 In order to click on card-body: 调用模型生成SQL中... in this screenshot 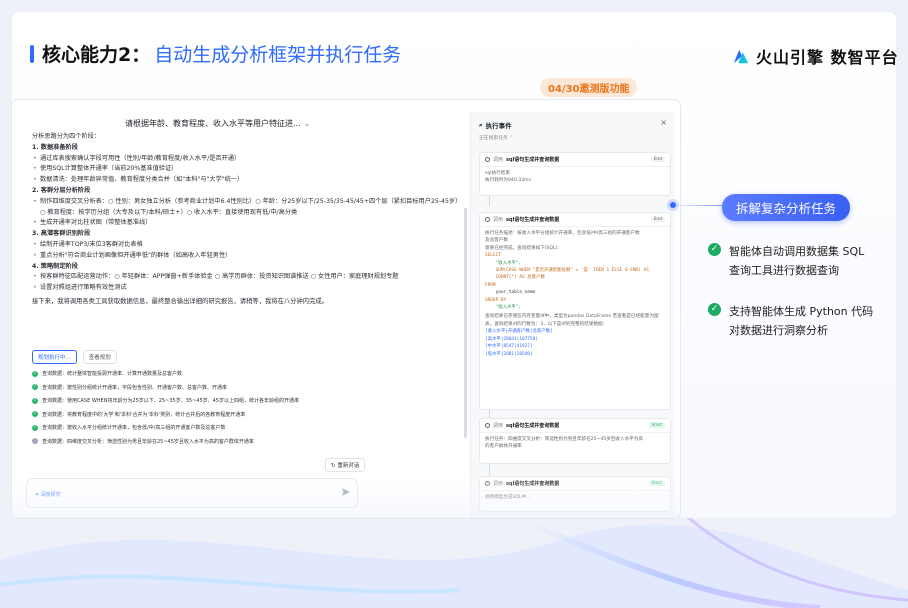, I will do `click(575, 497)`.